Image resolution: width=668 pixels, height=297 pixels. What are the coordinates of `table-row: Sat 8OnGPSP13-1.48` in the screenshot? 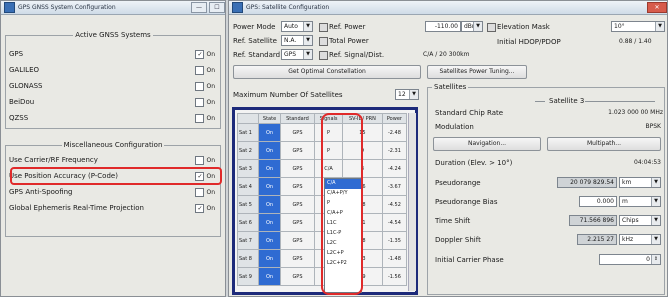 It's located at (322, 258).